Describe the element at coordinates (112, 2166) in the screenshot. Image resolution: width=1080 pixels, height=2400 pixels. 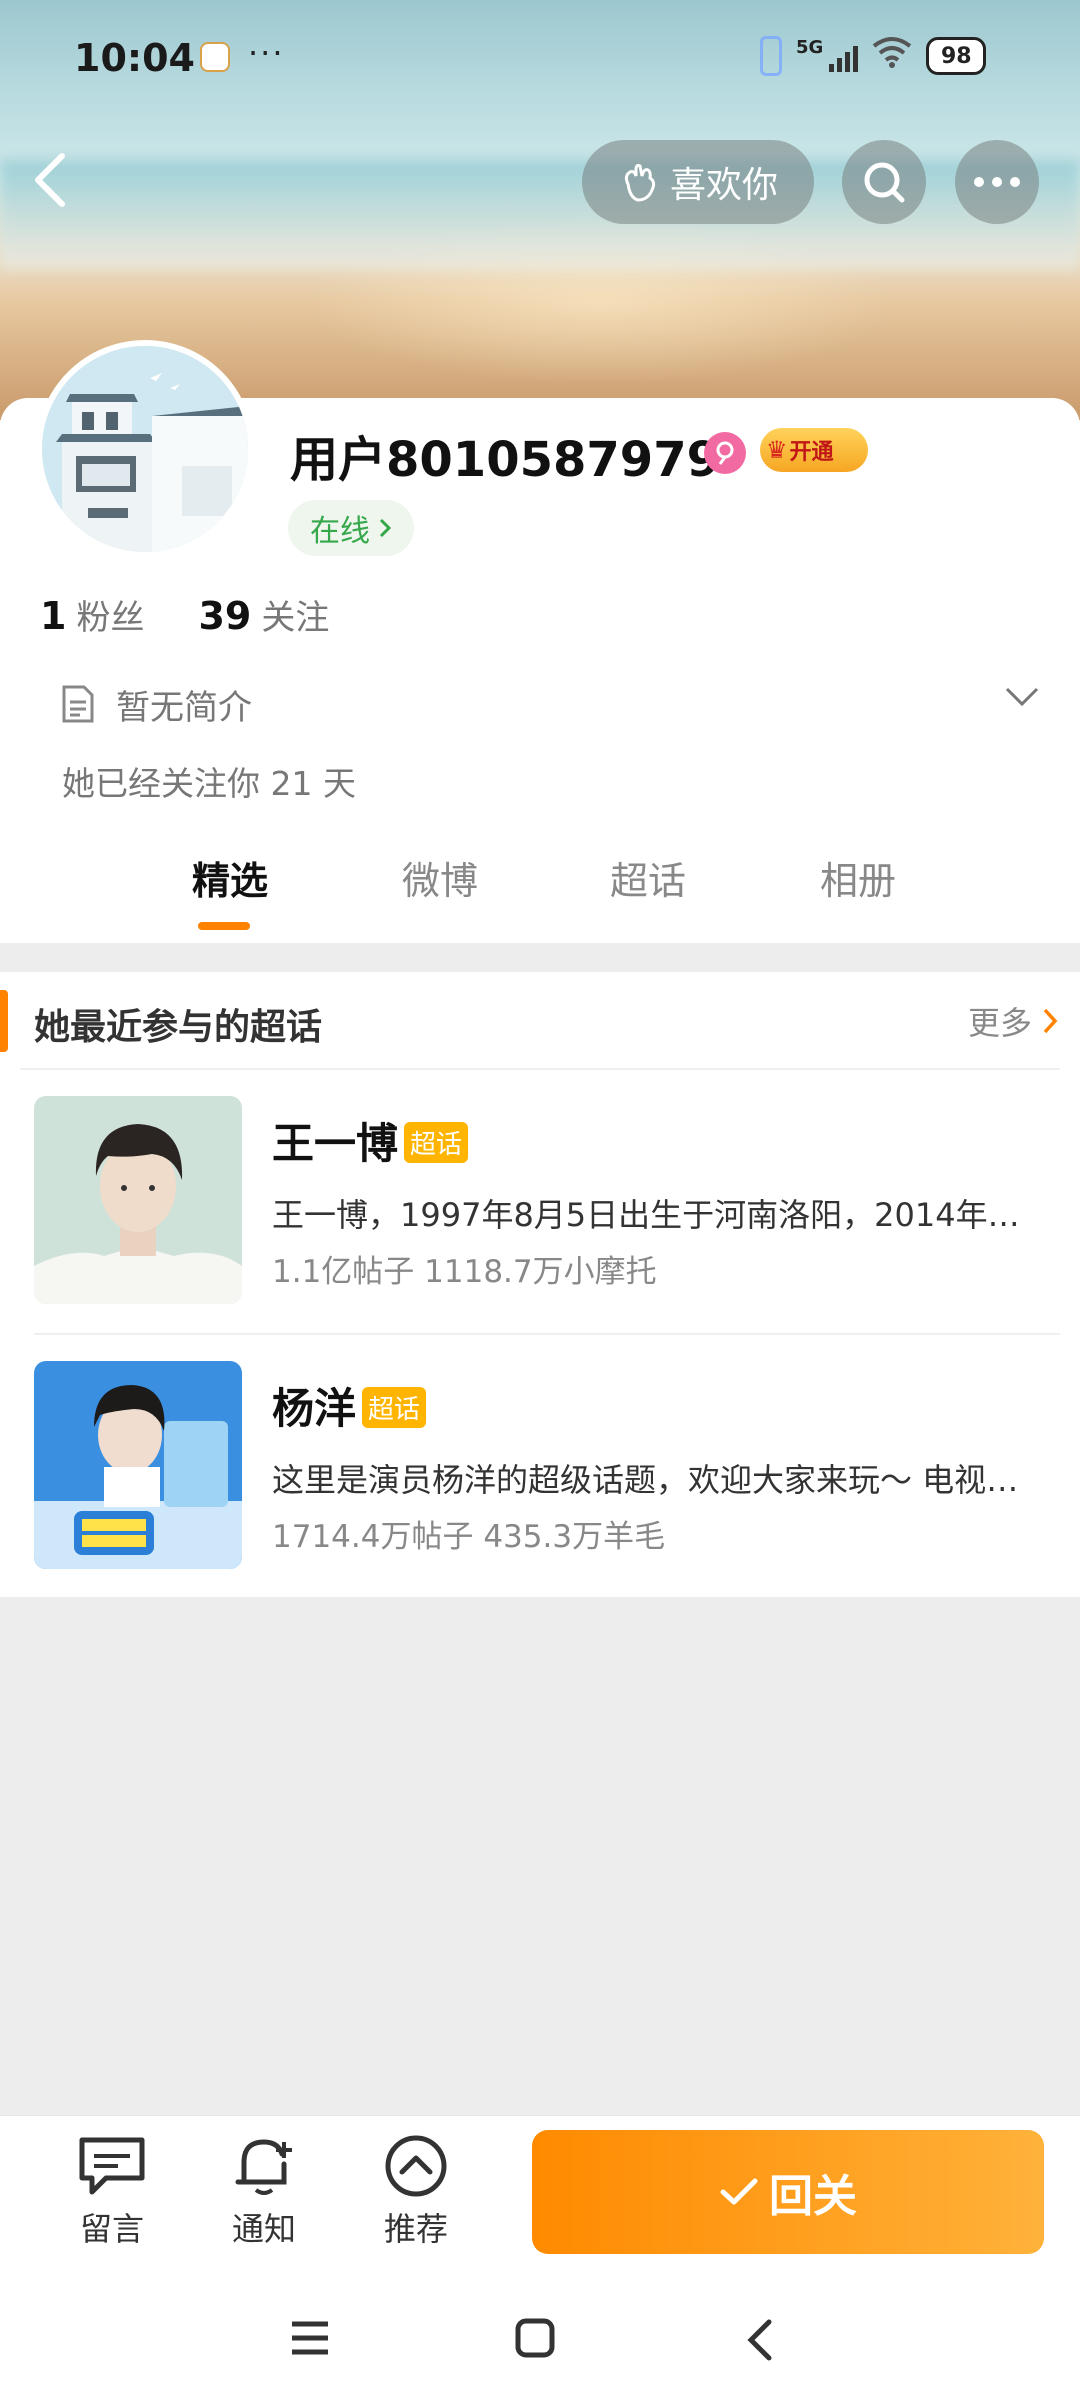
I see `chat-bubble-icon` at that location.